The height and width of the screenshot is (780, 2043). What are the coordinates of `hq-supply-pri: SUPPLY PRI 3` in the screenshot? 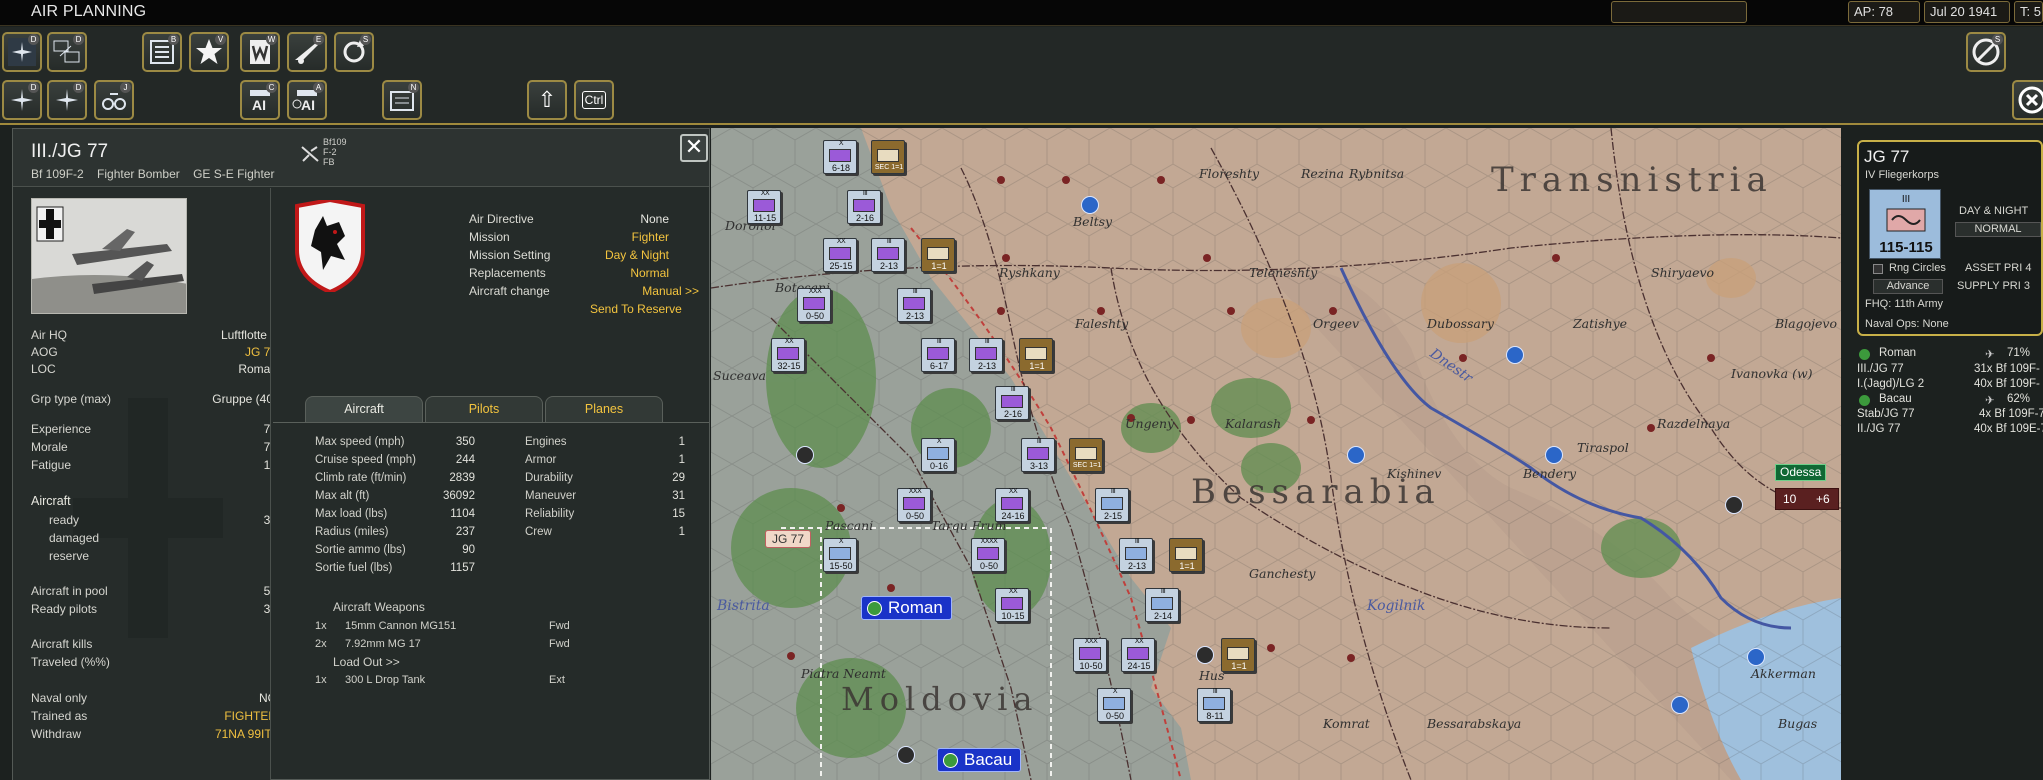 It's located at (1993, 286).